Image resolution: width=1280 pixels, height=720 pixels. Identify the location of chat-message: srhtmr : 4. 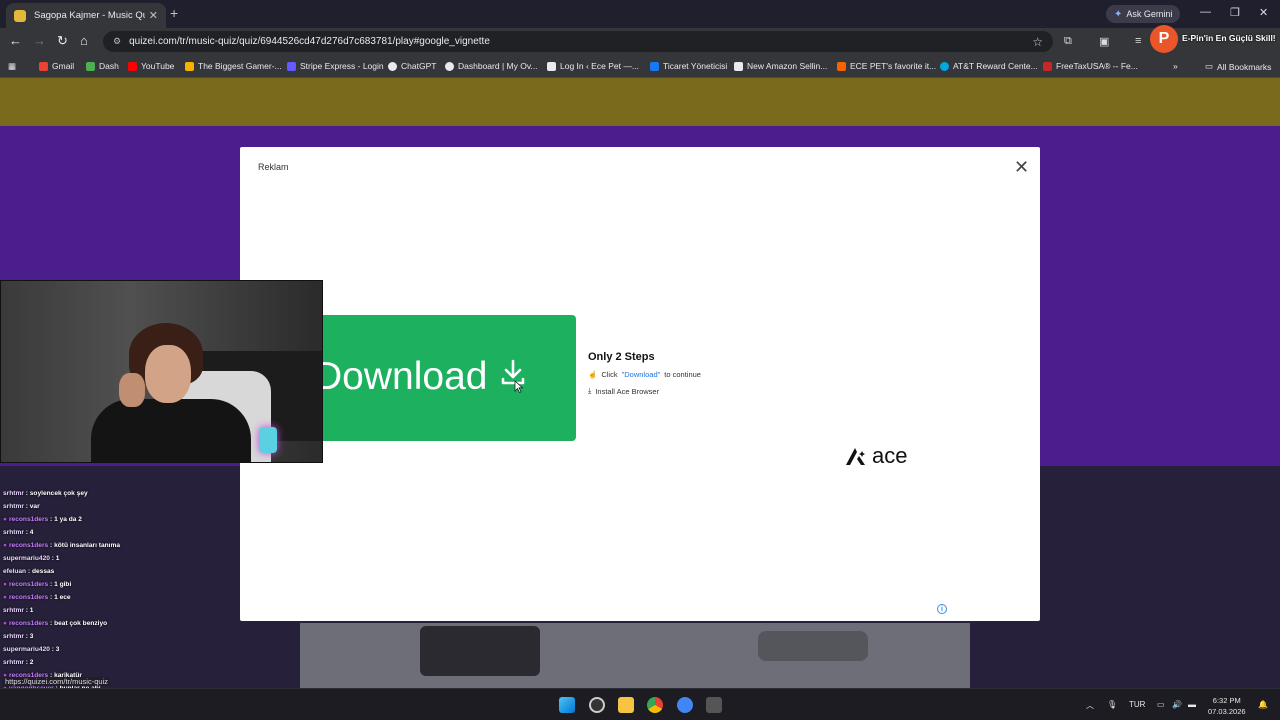
(18, 532).